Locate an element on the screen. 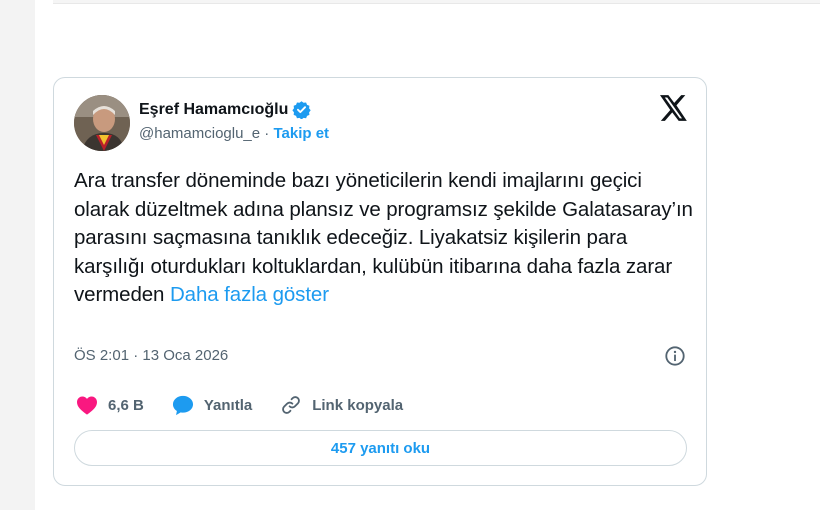 The image size is (820, 510). previous-embed-edge is located at coordinates (436, 2).